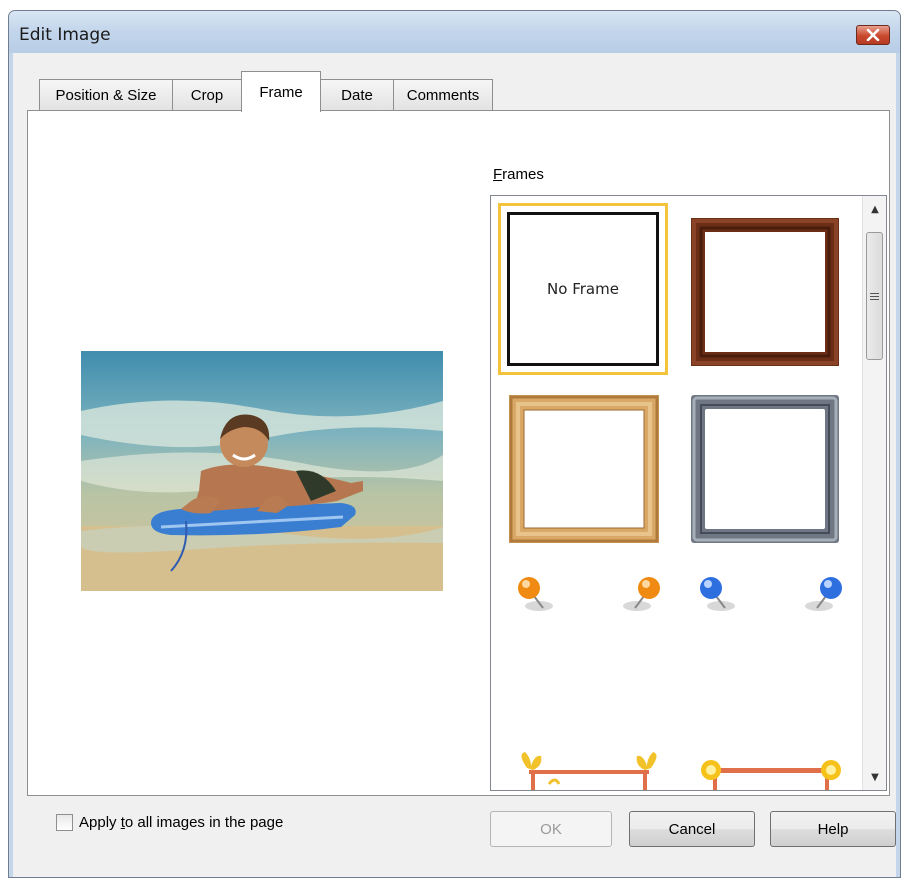  Describe the element at coordinates (551, 829) in the screenshot. I see `ok-button: OK` at that location.